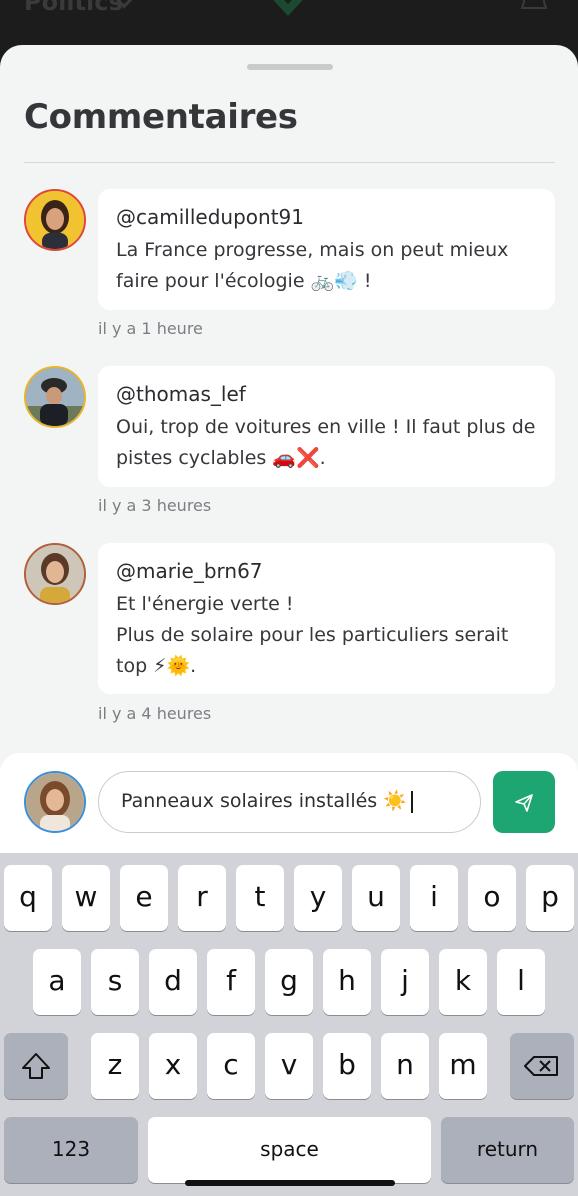  I want to click on key-r: r, so click(202, 898).